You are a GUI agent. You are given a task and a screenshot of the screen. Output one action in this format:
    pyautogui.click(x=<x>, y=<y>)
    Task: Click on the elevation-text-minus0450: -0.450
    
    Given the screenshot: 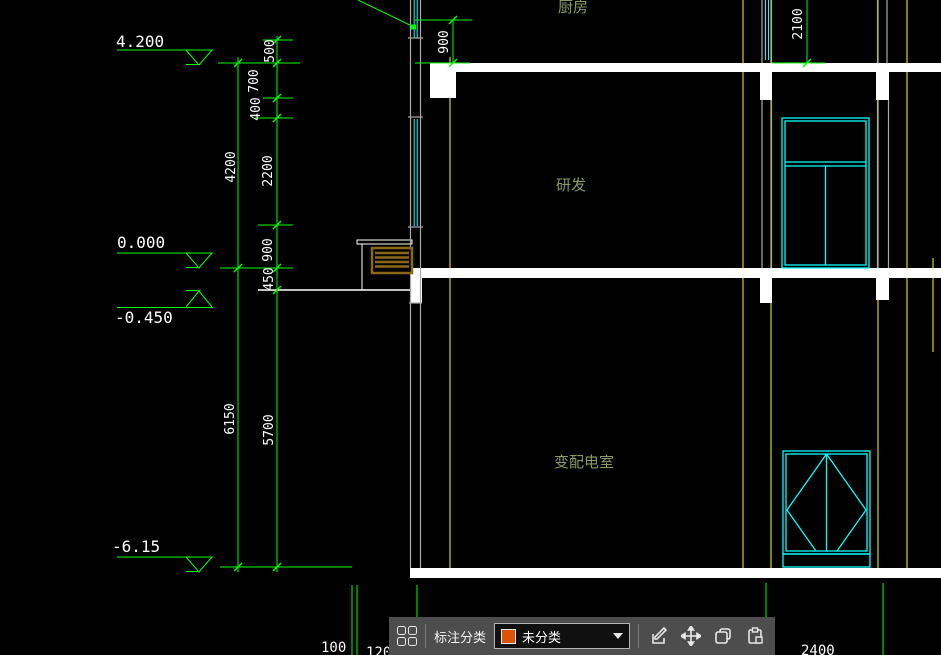 What is the action you would take?
    pyautogui.click(x=144, y=317)
    